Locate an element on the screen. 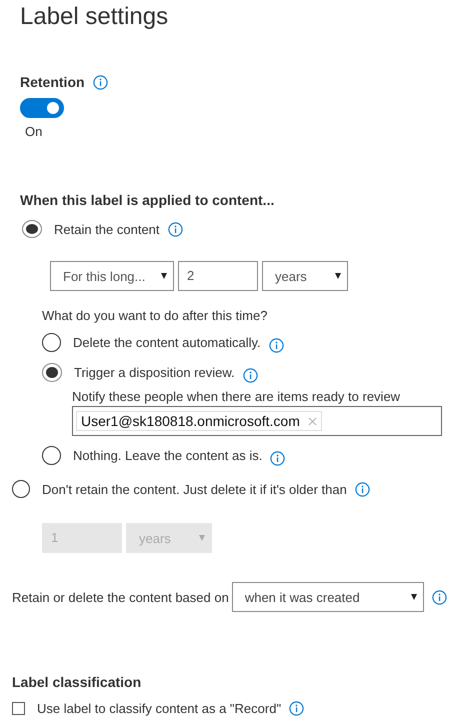 The width and height of the screenshot is (475, 717). option-label: Delete the content automatically. is located at coordinates (167, 342).